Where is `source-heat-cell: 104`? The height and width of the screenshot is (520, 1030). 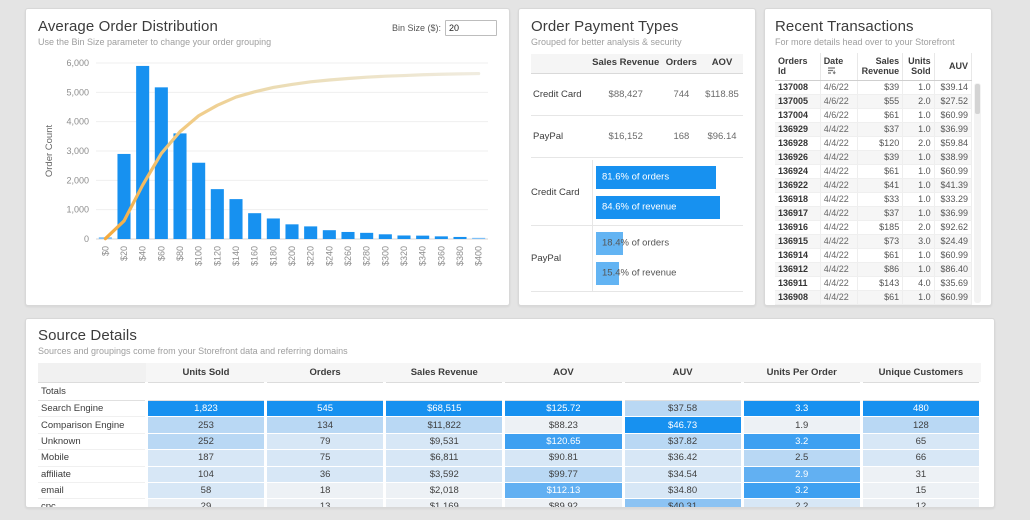 source-heat-cell: 104 is located at coordinates (207, 474).